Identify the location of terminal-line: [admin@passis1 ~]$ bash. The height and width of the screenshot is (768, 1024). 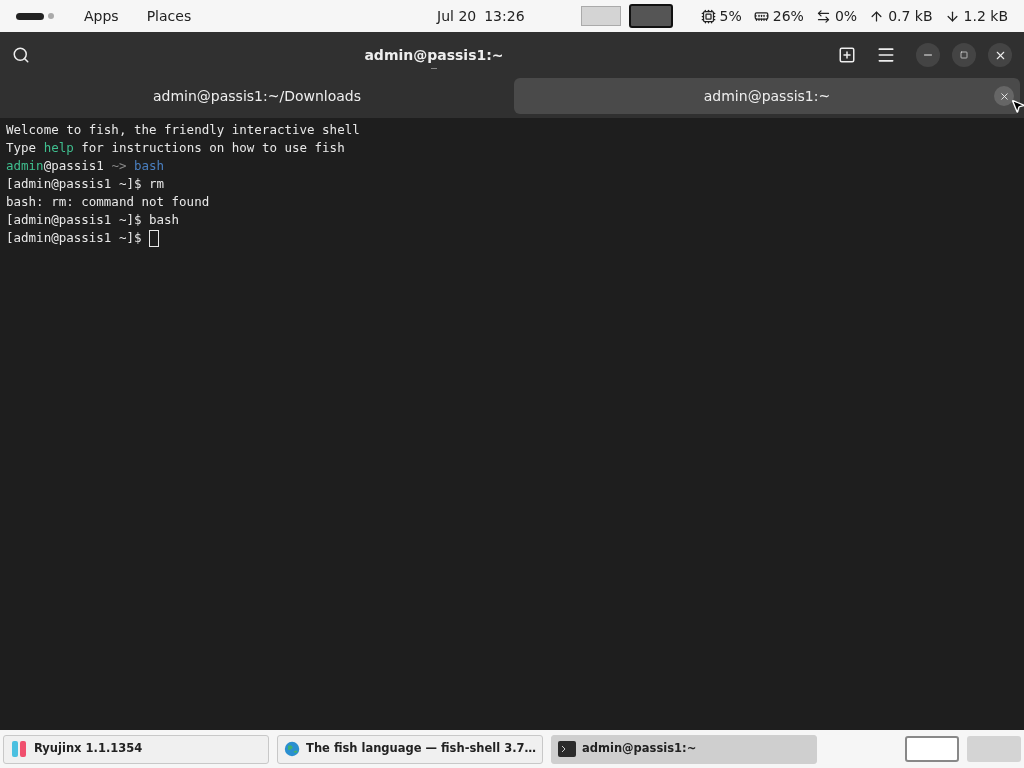
(93, 220).